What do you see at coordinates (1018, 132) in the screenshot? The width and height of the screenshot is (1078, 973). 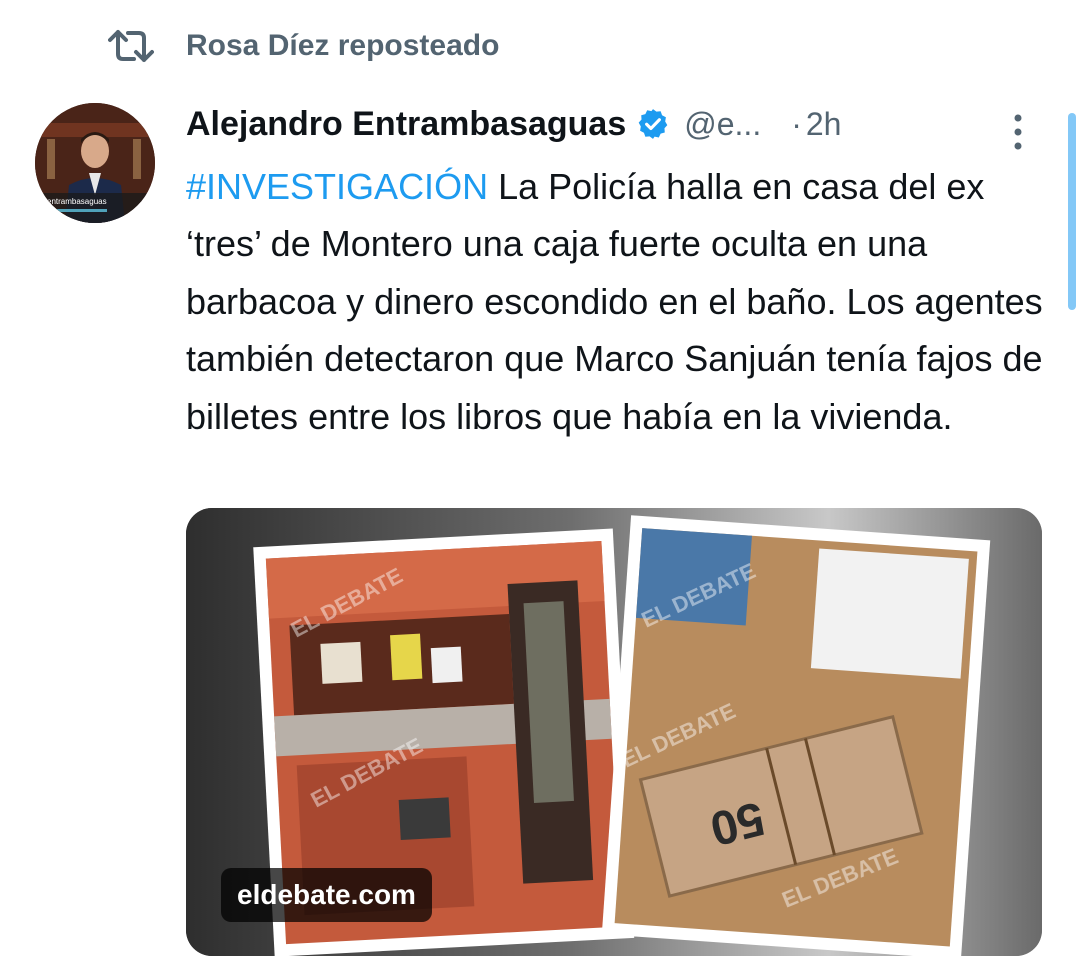 I see `more-options-icon` at bounding box center [1018, 132].